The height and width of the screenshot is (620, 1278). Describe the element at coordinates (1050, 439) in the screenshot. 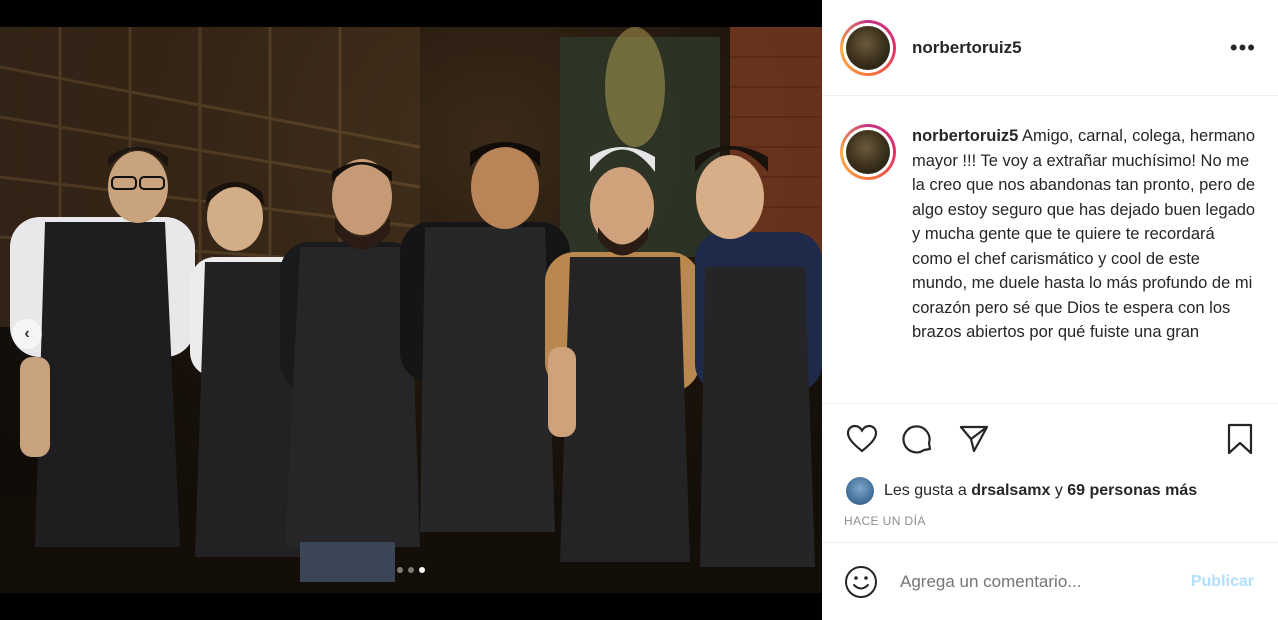

I see `action-bar` at that location.